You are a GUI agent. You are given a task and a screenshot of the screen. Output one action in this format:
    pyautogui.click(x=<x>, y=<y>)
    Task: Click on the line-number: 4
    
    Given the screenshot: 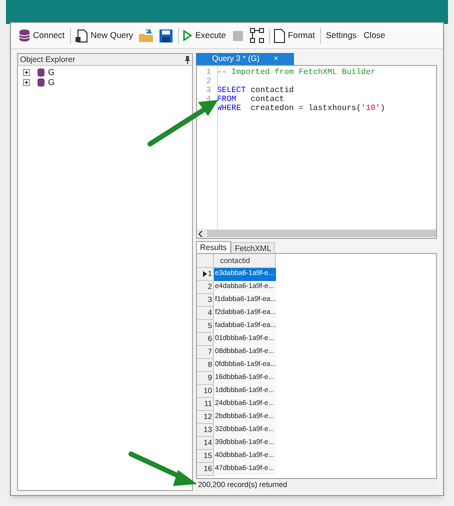 What is the action you would take?
    pyautogui.click(x=208, y=100)
    